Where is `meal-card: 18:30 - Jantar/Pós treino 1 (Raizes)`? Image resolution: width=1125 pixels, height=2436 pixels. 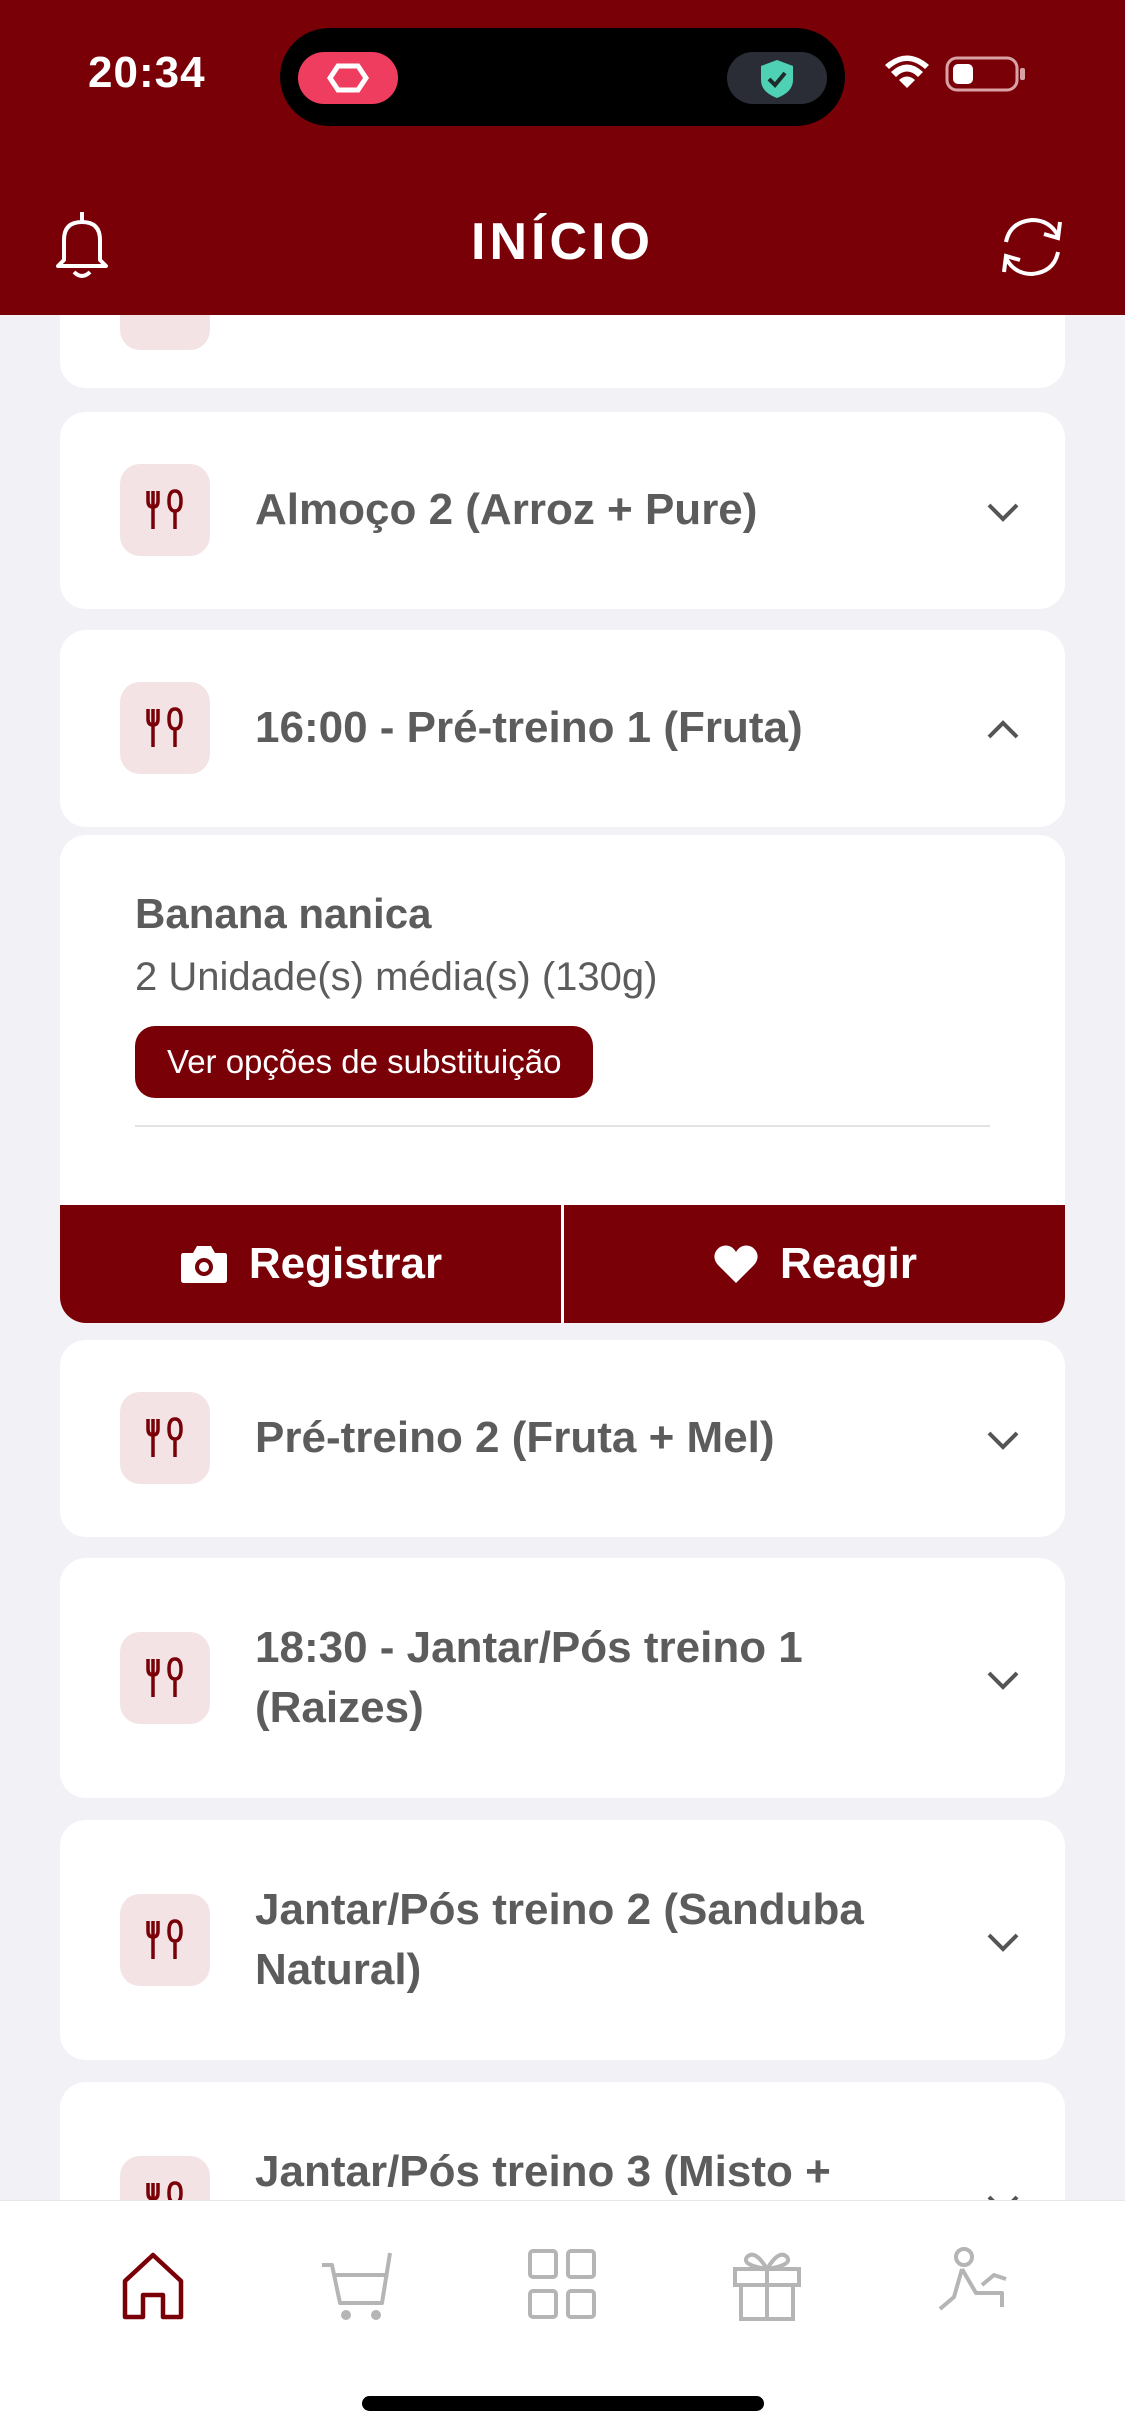
meal-card: 18:30 - Jantar/Pós treino 1 (Raizes) is located at coordinates (562, 1678).